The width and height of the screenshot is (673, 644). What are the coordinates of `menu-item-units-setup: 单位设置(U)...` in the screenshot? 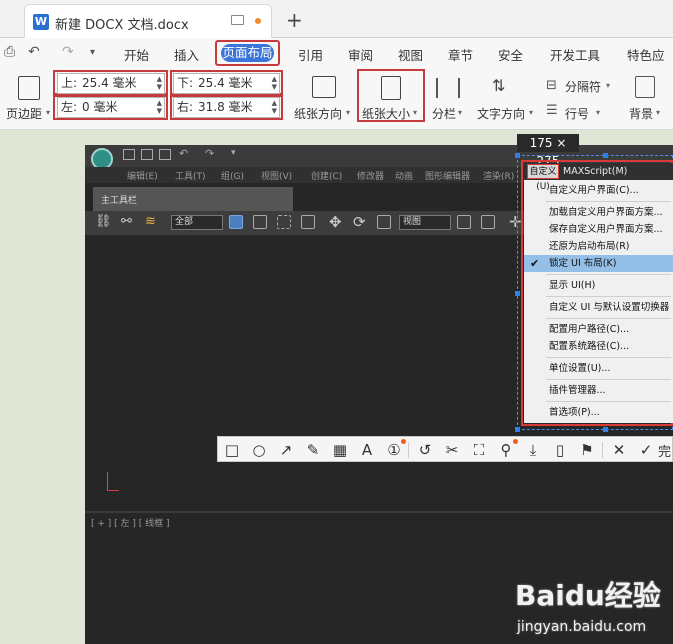 It's located at (598, 368).